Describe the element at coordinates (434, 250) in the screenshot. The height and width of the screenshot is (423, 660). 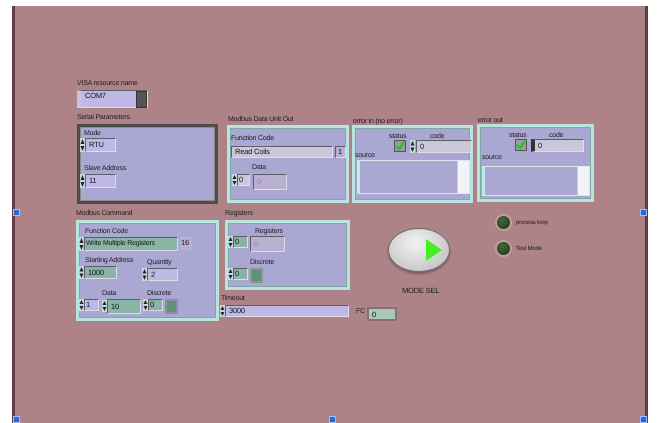
I see `play-icon` at that location.